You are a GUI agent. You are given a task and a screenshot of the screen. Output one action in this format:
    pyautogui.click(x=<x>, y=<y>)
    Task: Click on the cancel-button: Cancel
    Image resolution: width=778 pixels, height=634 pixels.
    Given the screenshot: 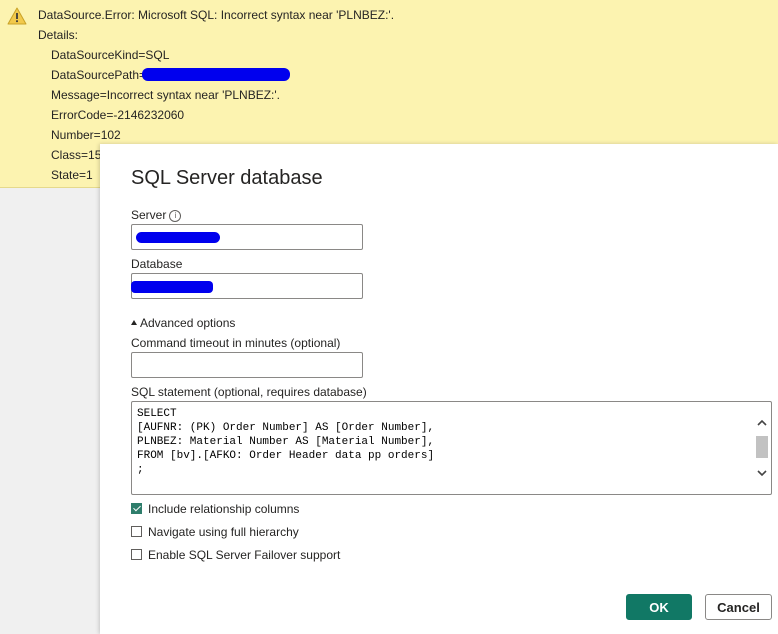 What is the action you would take?
    pyautogui.click(x=738, y=607)
    